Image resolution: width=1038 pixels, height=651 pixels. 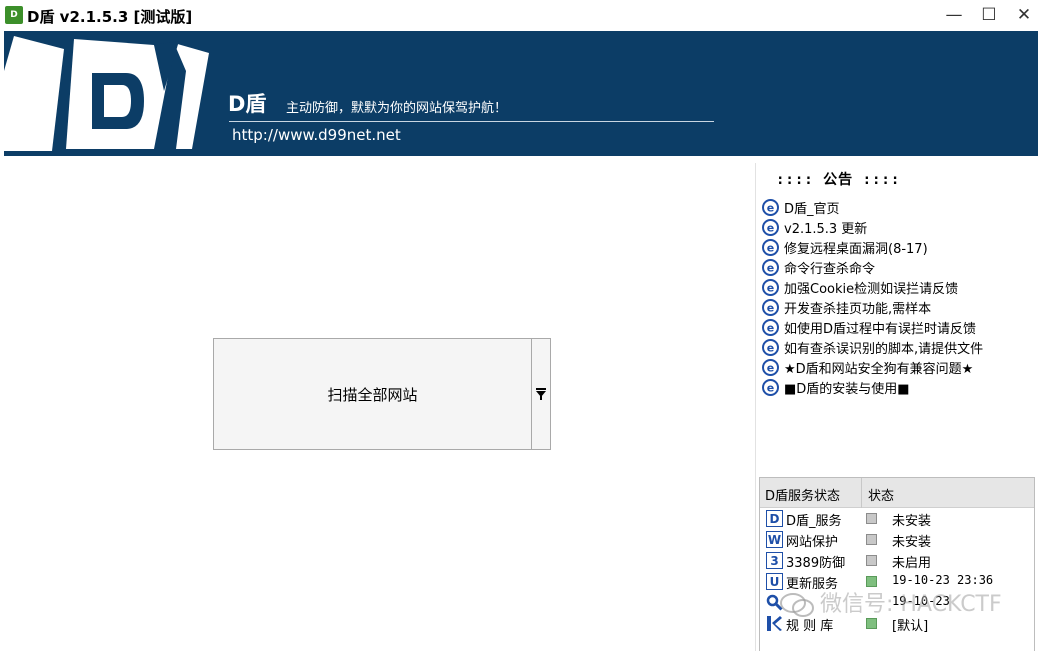 What do you see at coordinates (110, 17) in the screenshot?
I see `window-title: D盾 v2.1.5.3 [测试版]` at bounding box center [110, 17].